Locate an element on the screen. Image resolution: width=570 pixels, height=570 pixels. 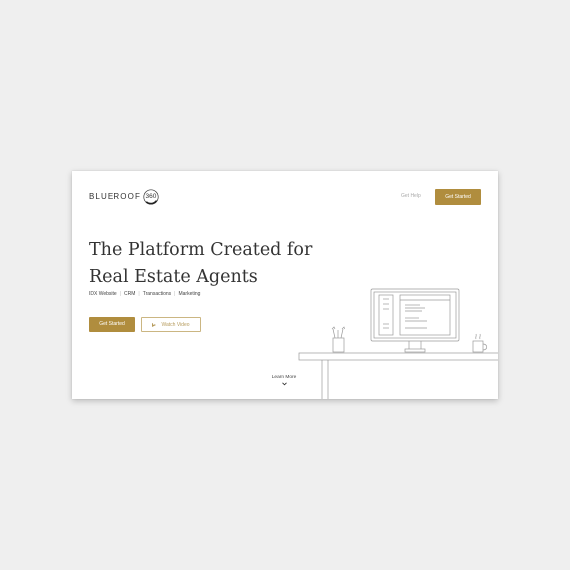
play-icon is located at coordinates (154, 324).